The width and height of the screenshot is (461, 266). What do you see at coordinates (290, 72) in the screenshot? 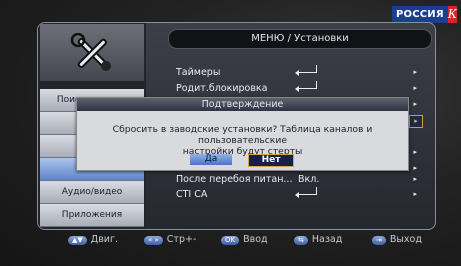
I see `menu-row-timers: Таймеры ▸` at bounding box center [290, 72].